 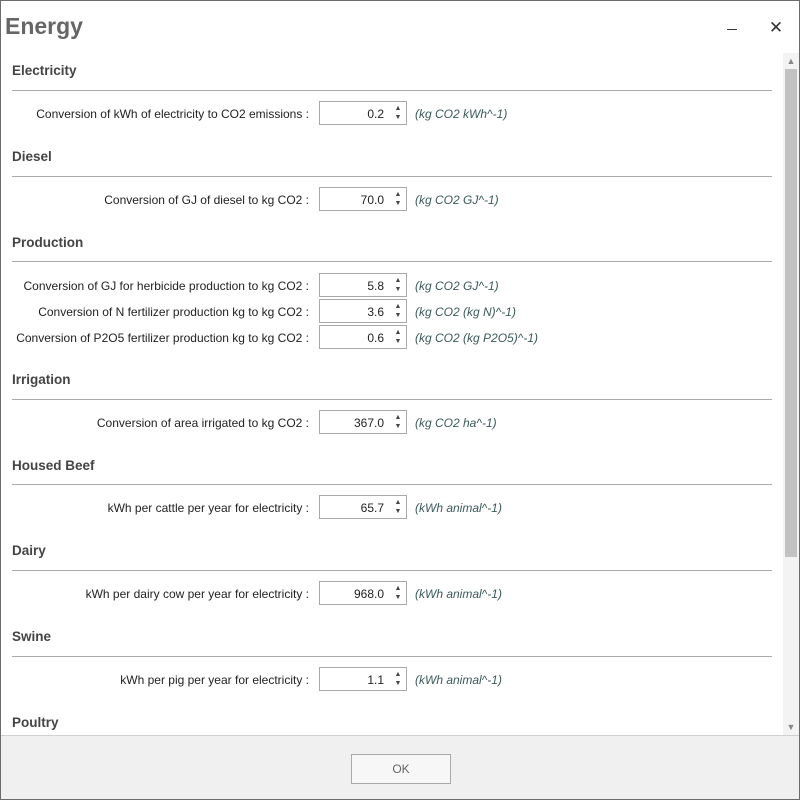 I want to click on close-icon: ✕, so click(x=776, y=27).